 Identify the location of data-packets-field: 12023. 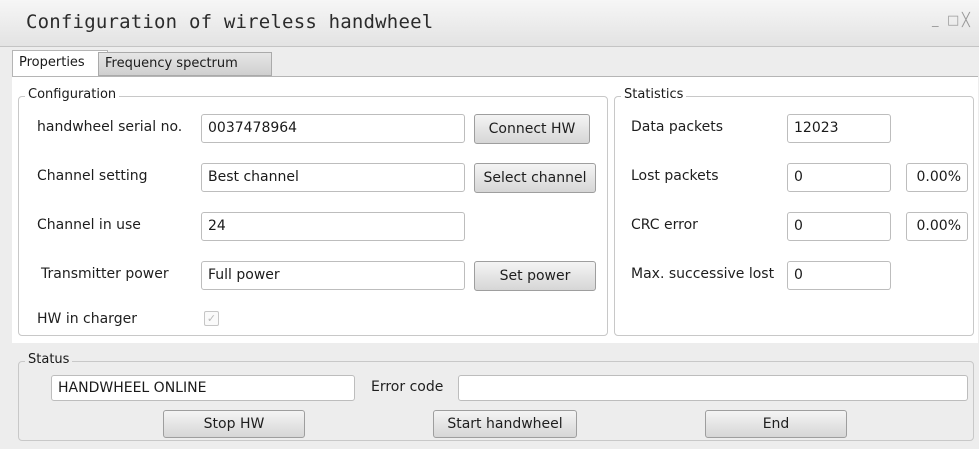
(839, 128).